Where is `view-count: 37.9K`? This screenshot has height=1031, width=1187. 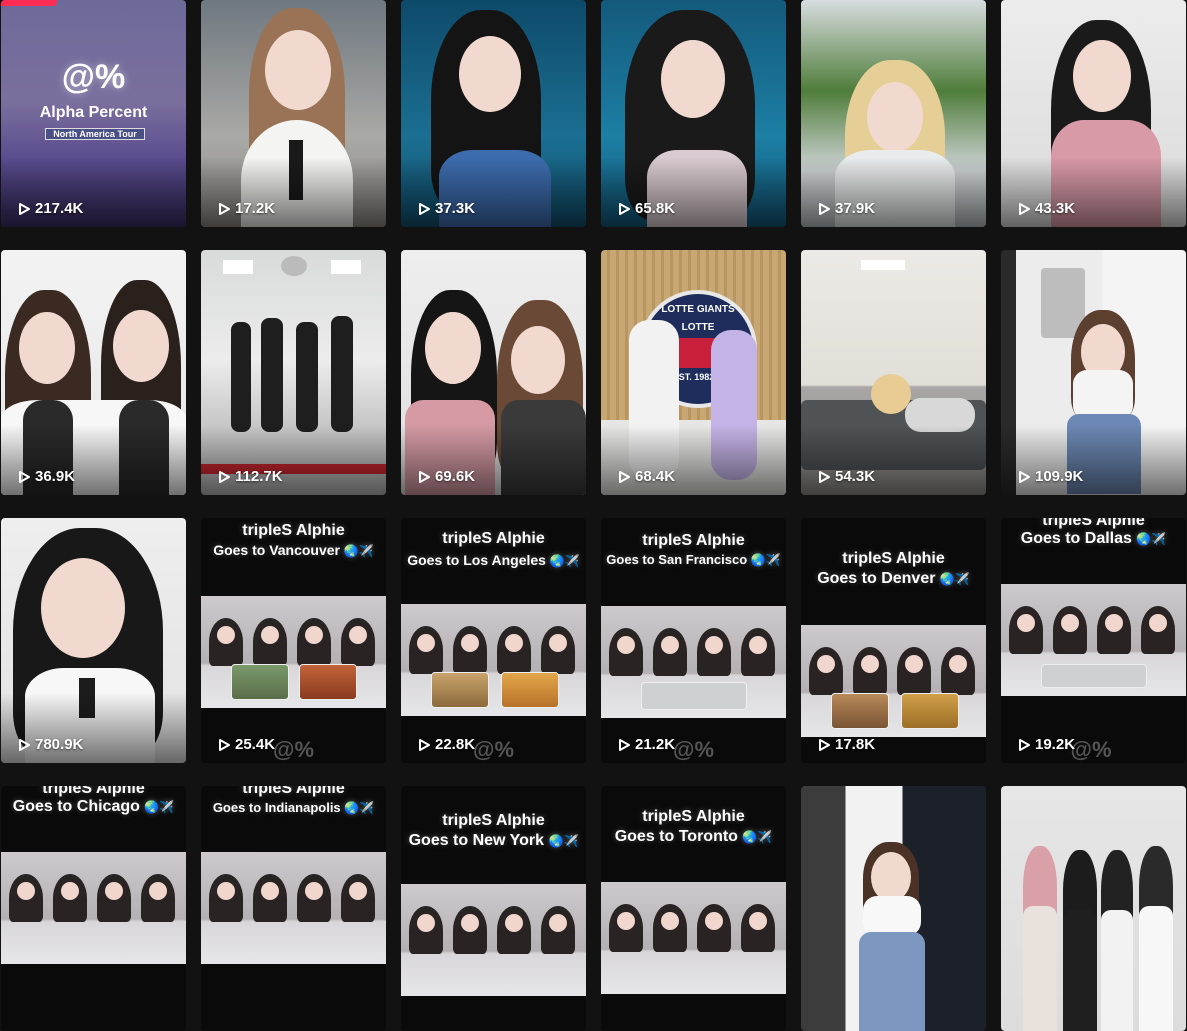
view-count: 37.9K is located at coordinates (846, 208).